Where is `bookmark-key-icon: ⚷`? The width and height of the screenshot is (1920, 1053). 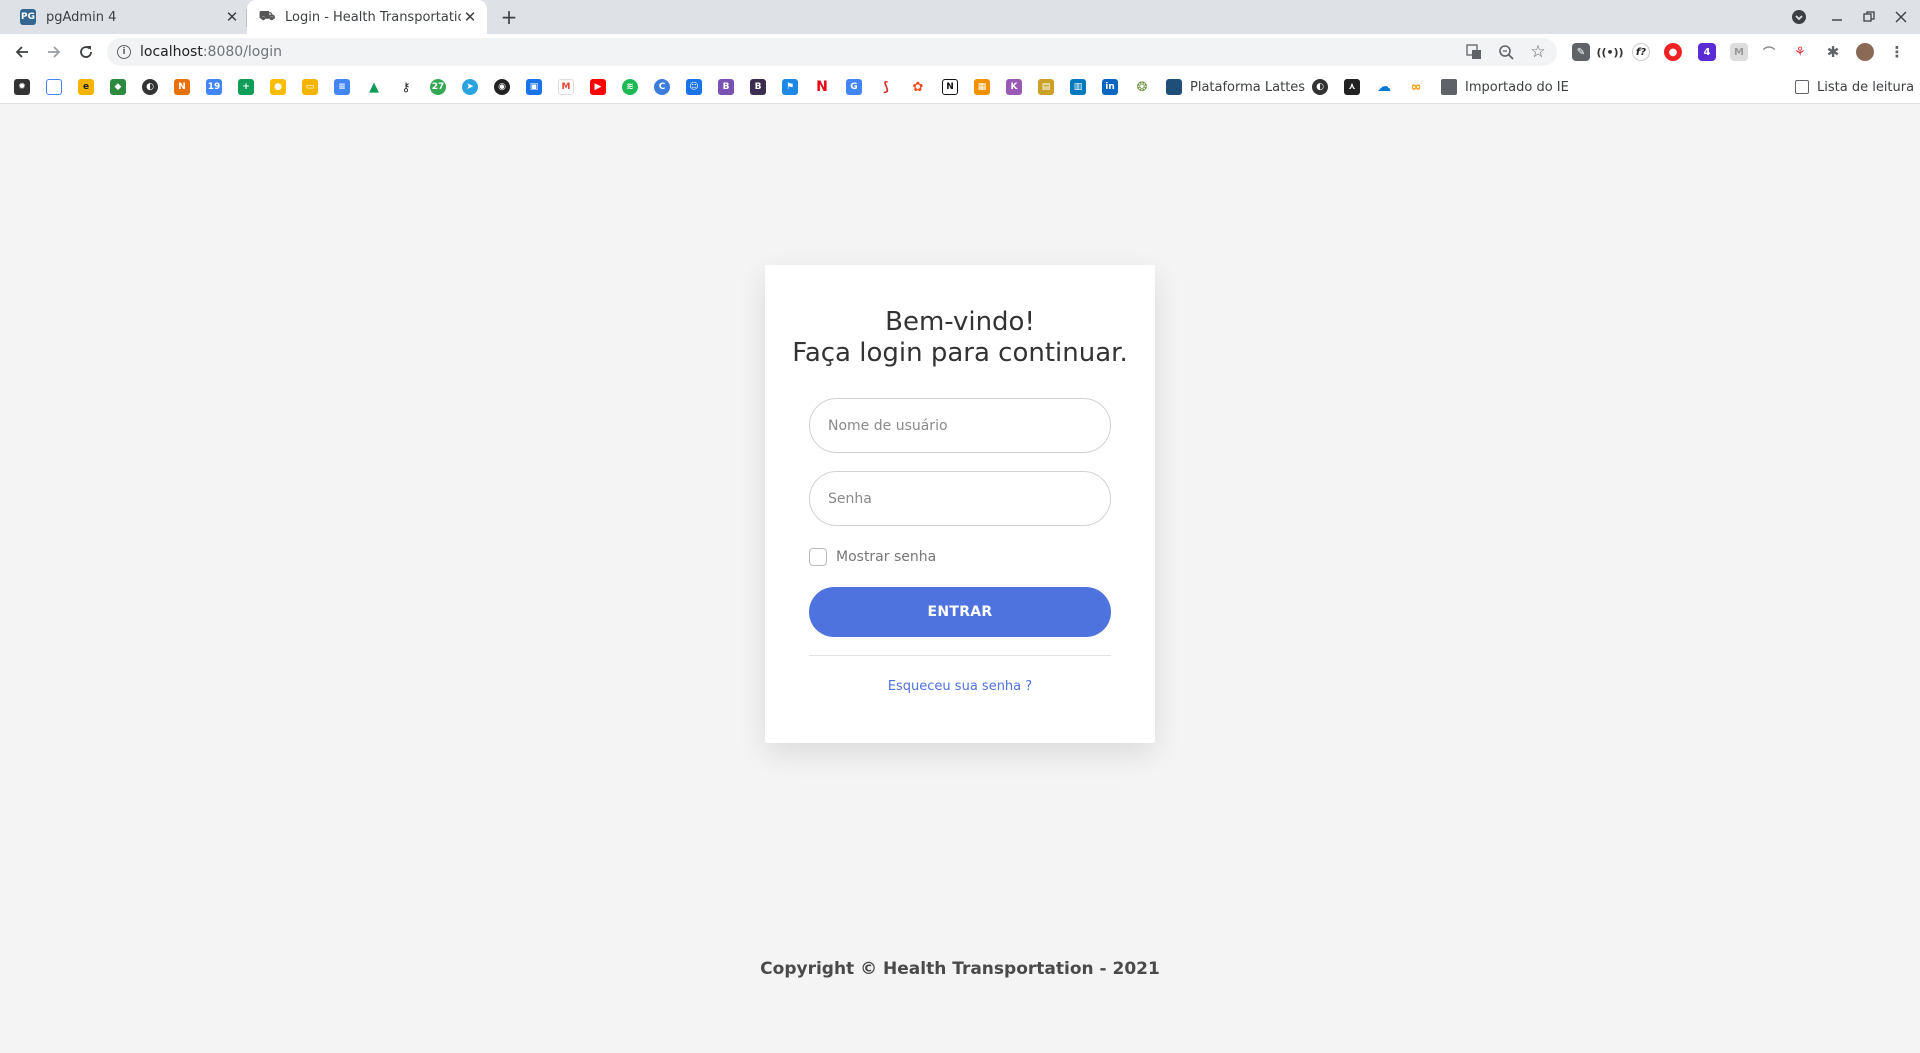
bookmark-key-icon: ⚷ is located at coordinates (406, 87).